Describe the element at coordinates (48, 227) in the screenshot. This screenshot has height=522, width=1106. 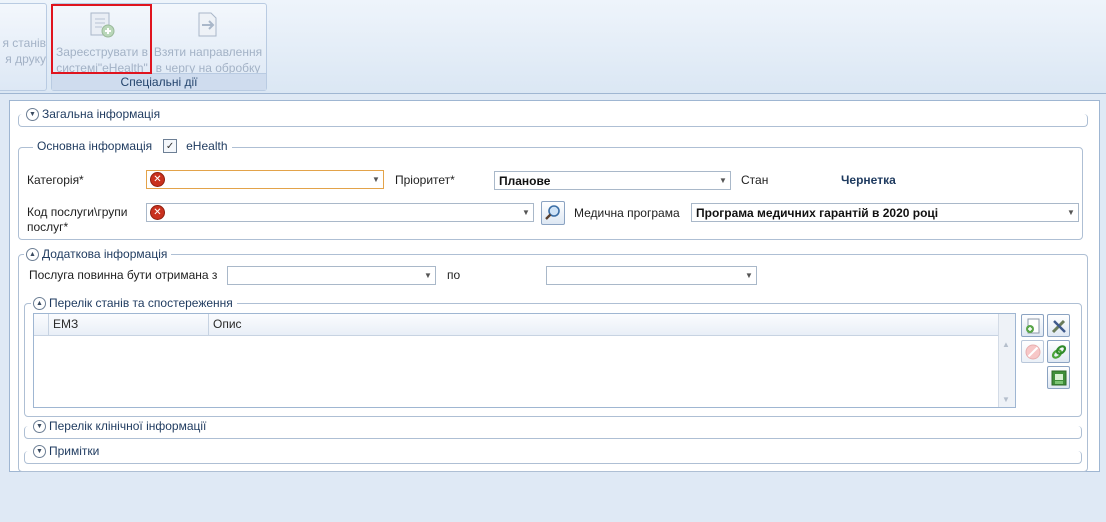
I see `service-label-line2: послуг*` at that location.